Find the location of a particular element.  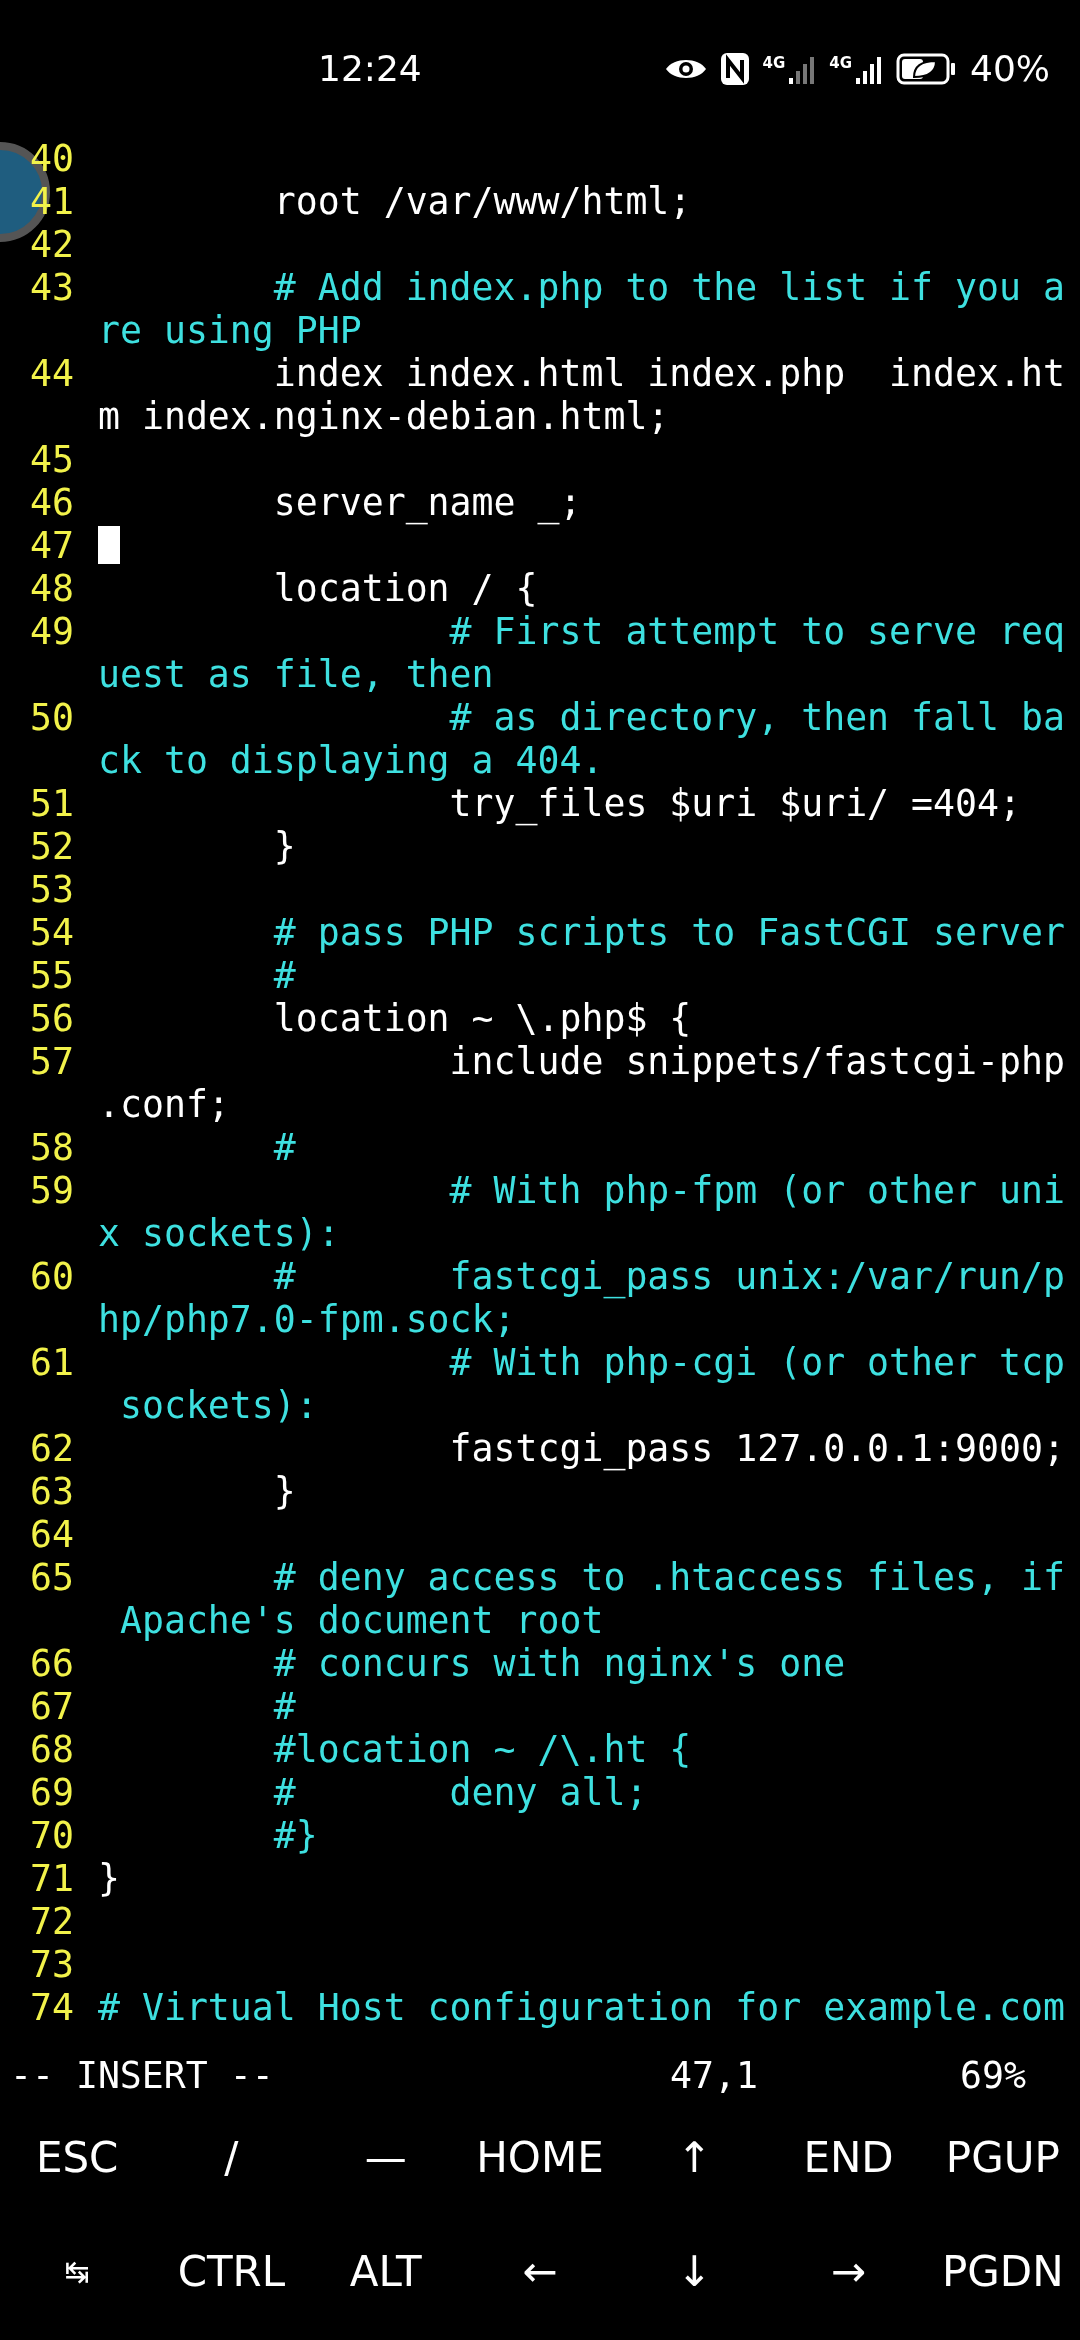

code-comment: Apache's document root is located at coordinates (361, 1620).